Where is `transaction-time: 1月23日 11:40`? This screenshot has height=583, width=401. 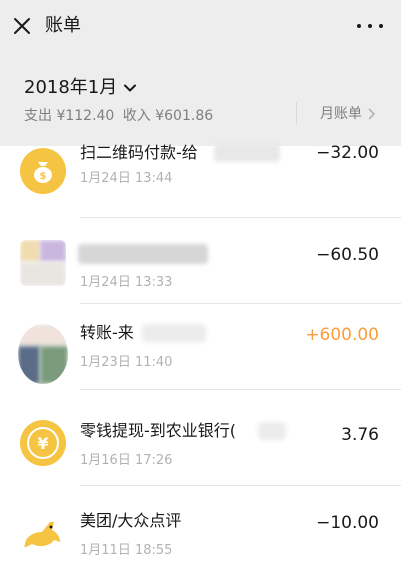
transaction-time: 1月23日 11:40 is located at coordinates (126, 362).